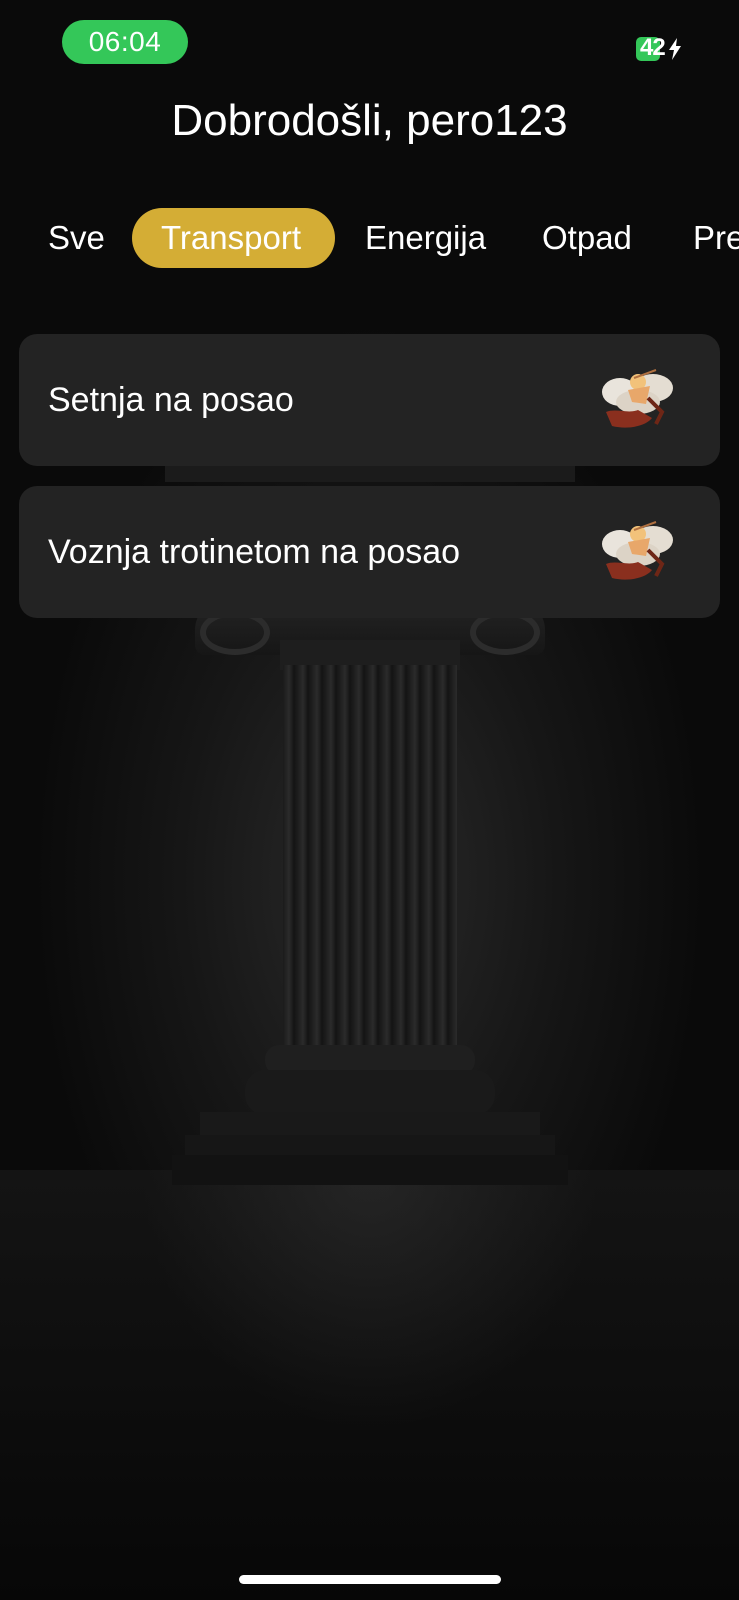 The height and width of the screenshot is (1600, 739). Describe the element at coordinates (653, 47) in the screenshot. I see `battery-level: 42` at that location.